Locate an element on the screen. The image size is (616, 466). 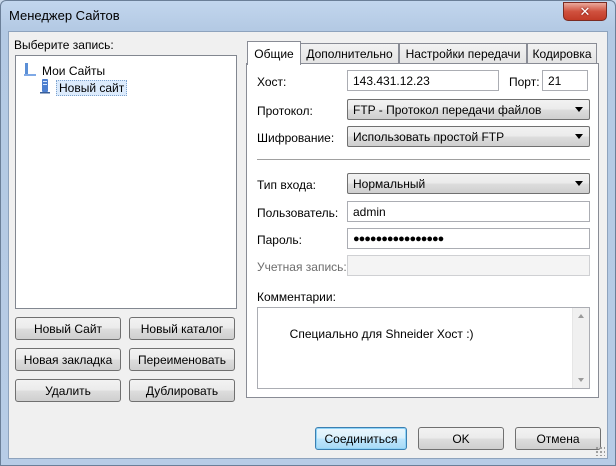
connect-button: Соединиться is located at coordinates (361, 438).